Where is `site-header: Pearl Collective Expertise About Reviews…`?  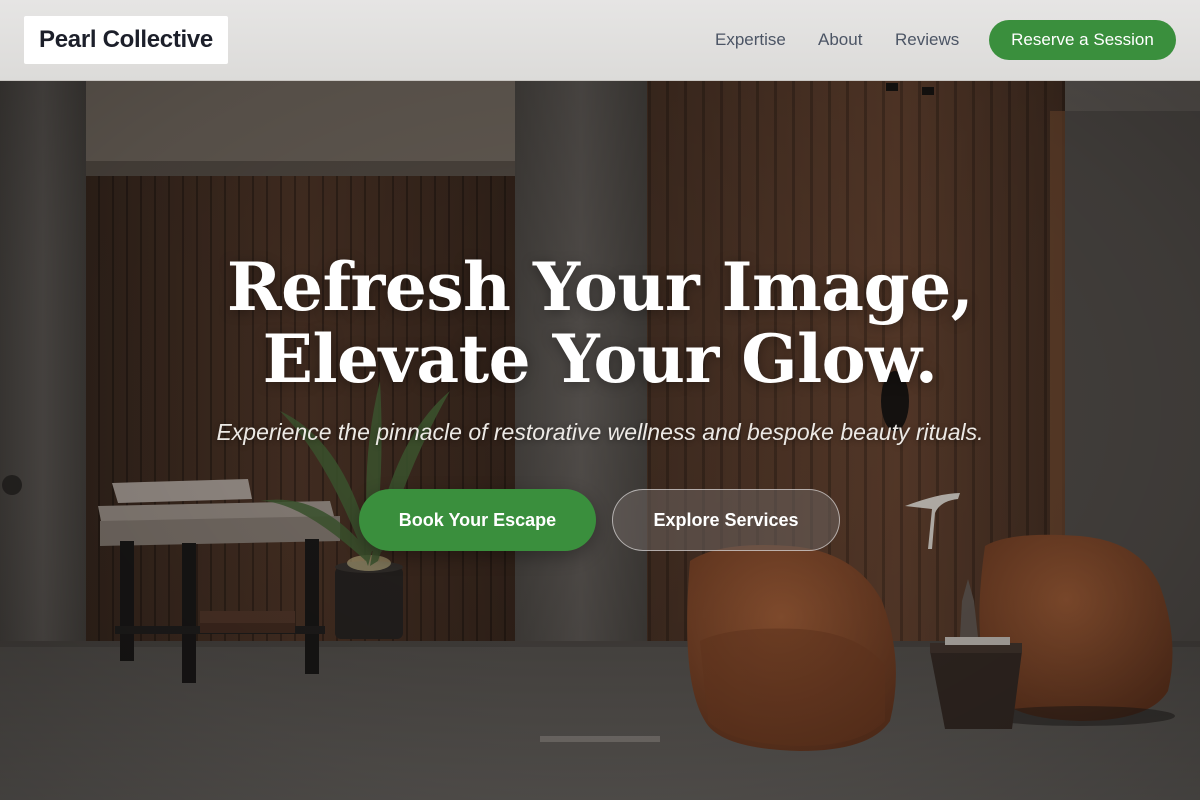
site-header: Pearl Collective Expertise About Reviews… is located at coordinates (600, 40).